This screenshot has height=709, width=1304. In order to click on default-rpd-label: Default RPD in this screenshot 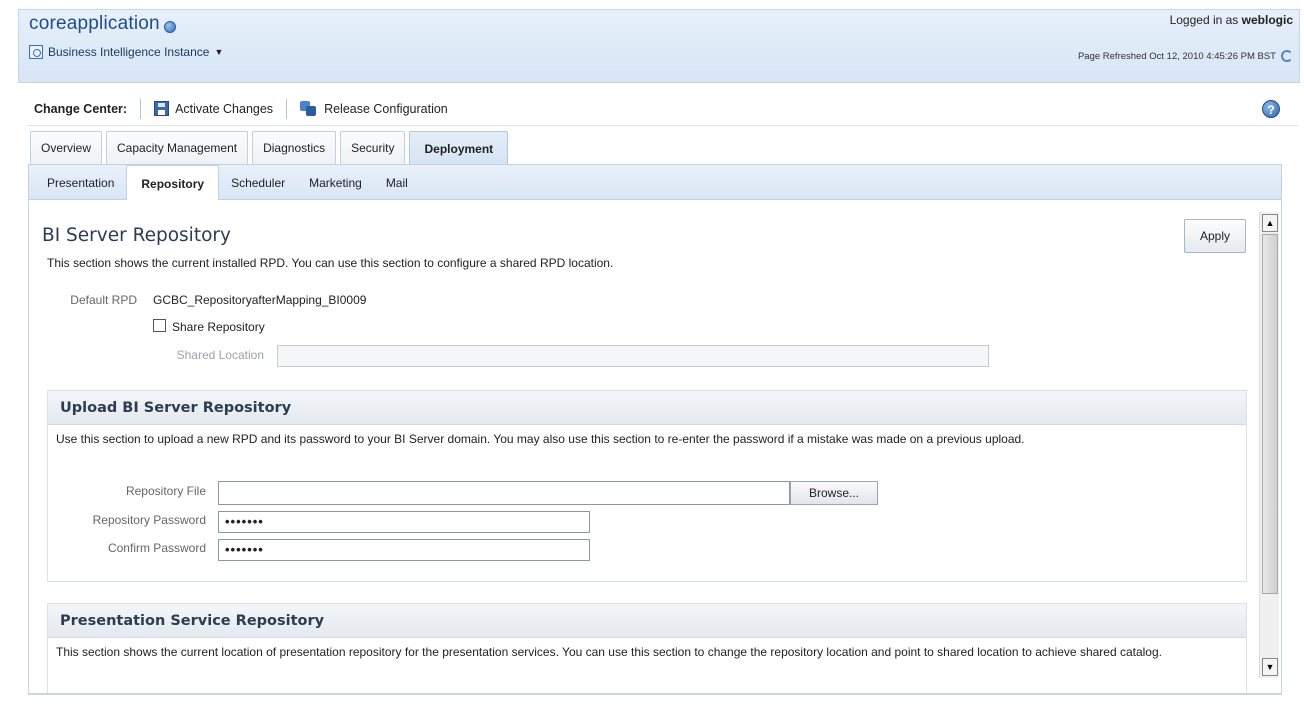, I will do `click(103, 300)`.